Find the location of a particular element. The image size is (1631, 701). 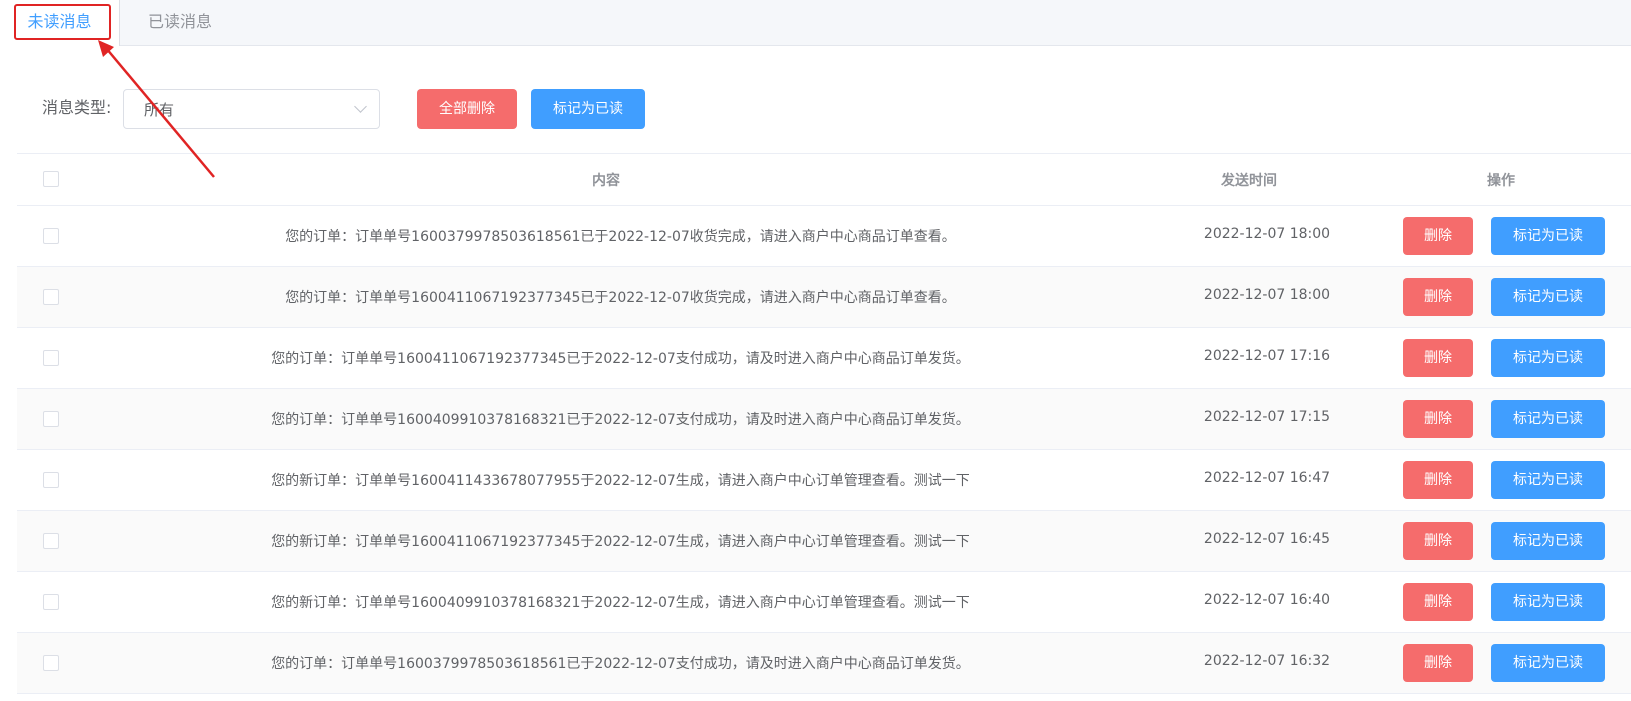

message-time: 2022-12-07 17:15 is located at coordinates (1267, 417).